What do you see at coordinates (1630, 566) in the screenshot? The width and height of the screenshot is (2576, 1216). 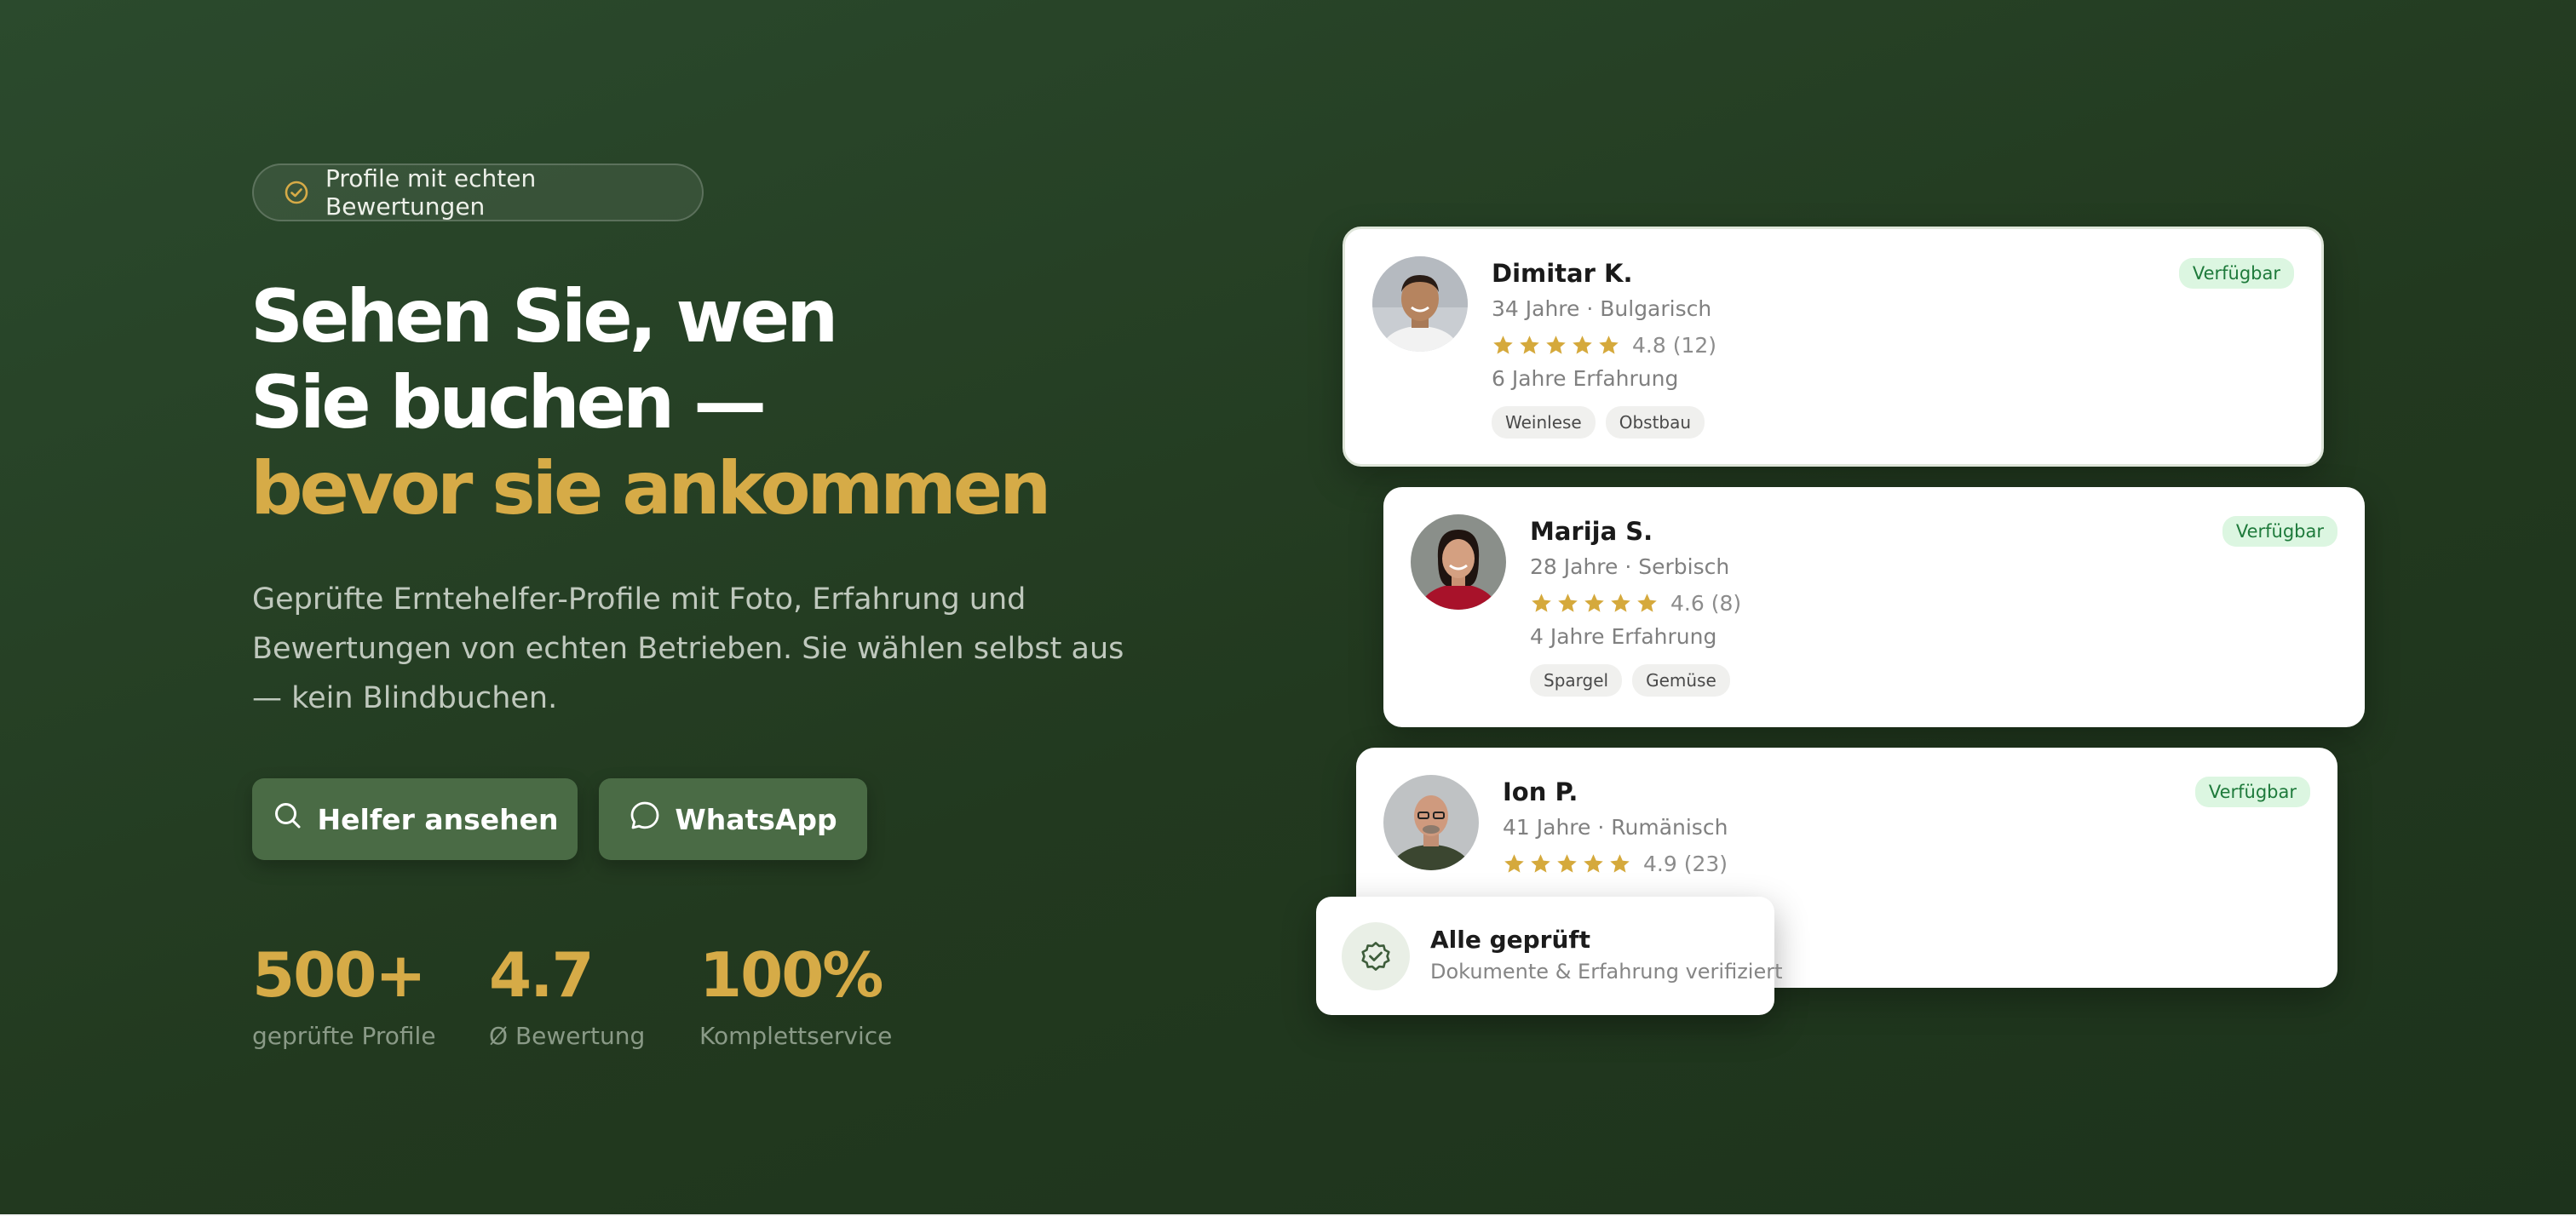 I see `helper-meta: 28 Jahre · Serbisch` at bounding box center [1630, 566].